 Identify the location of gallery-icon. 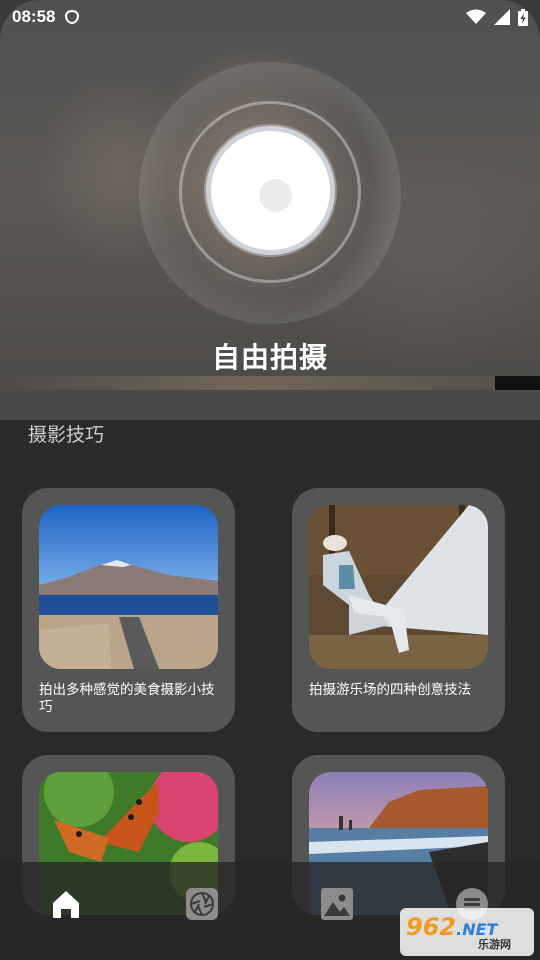
(337, 904).